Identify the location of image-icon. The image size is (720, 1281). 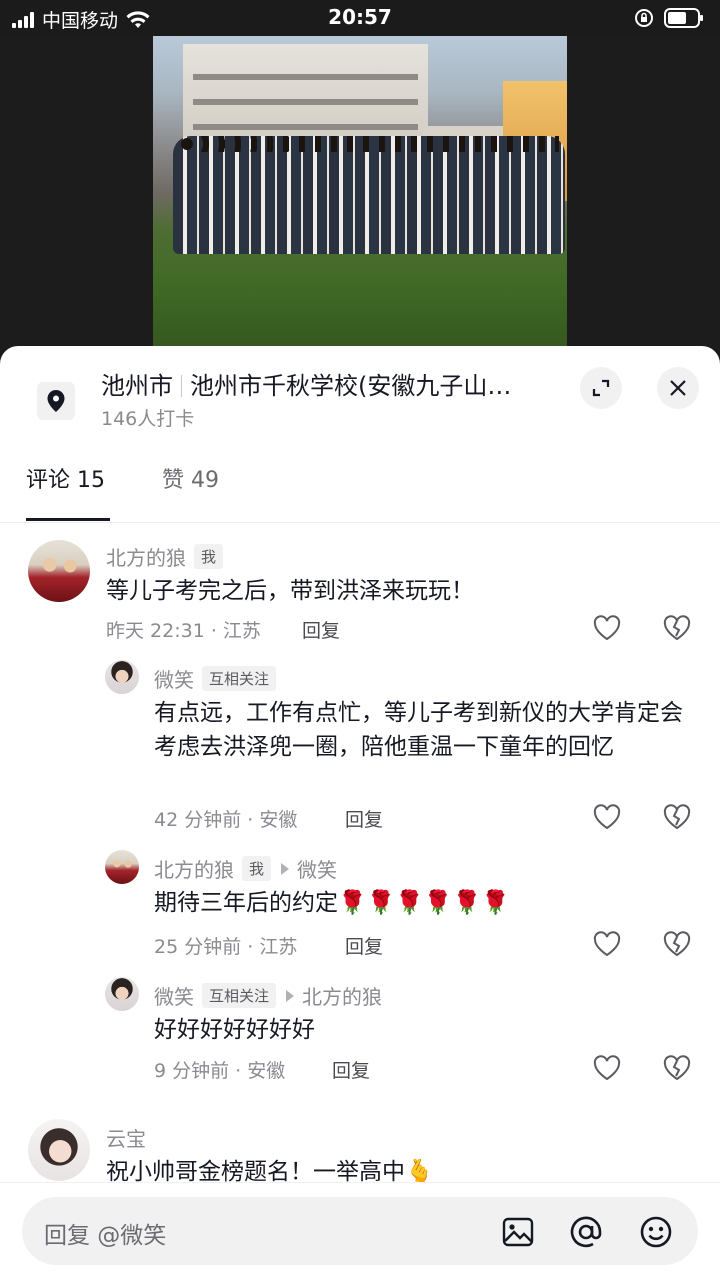
(518, 1232).